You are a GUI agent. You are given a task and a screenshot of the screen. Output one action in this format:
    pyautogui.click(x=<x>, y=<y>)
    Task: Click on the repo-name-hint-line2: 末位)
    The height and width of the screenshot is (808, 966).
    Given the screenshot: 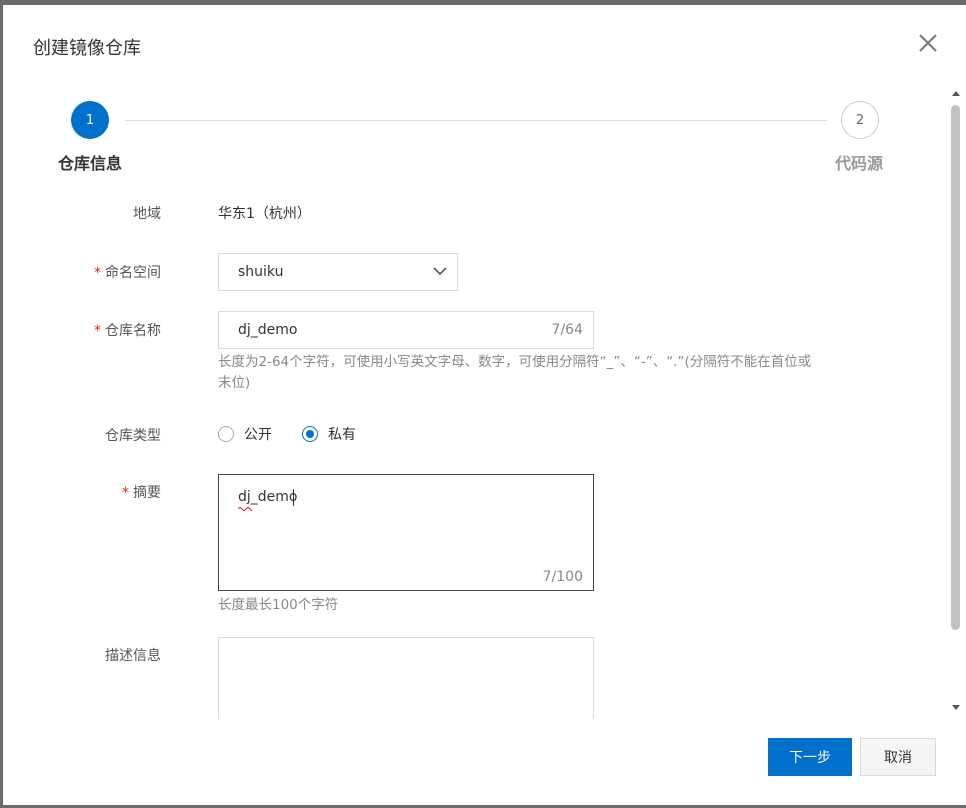 What is the action you would take?
    pyautogui.click(x=234, y=383)
    